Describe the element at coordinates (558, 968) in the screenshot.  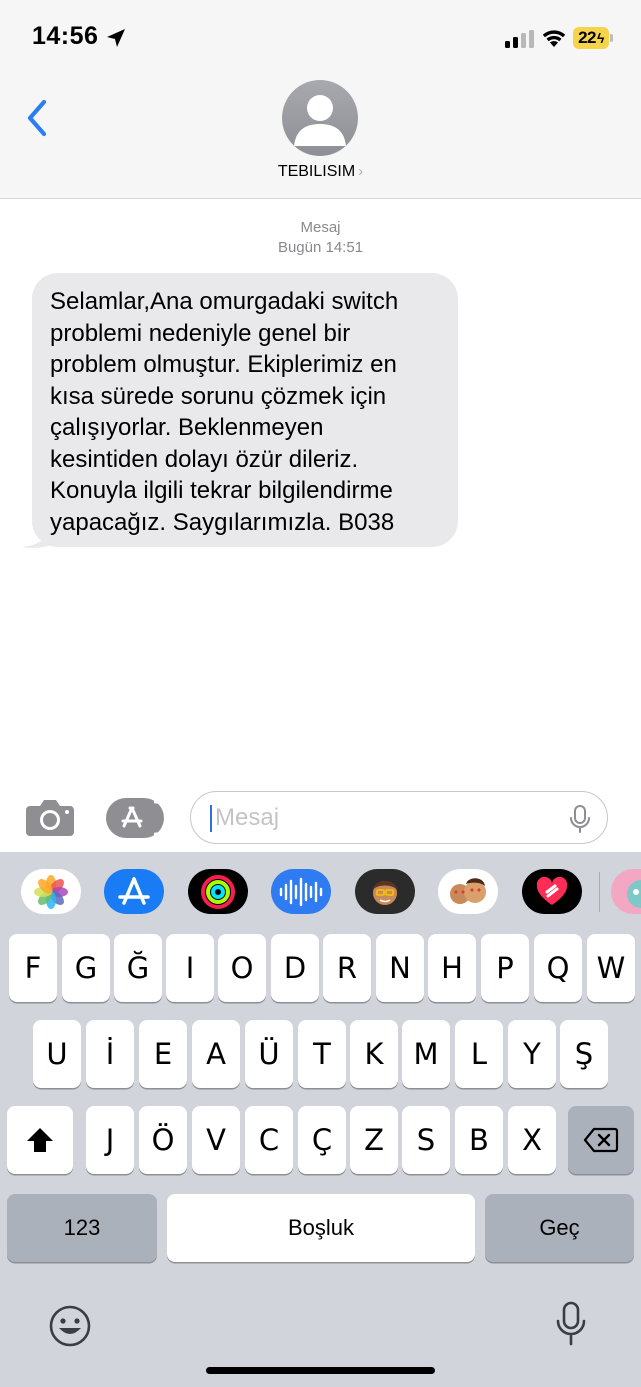
I see `key-q: Q` at that location.